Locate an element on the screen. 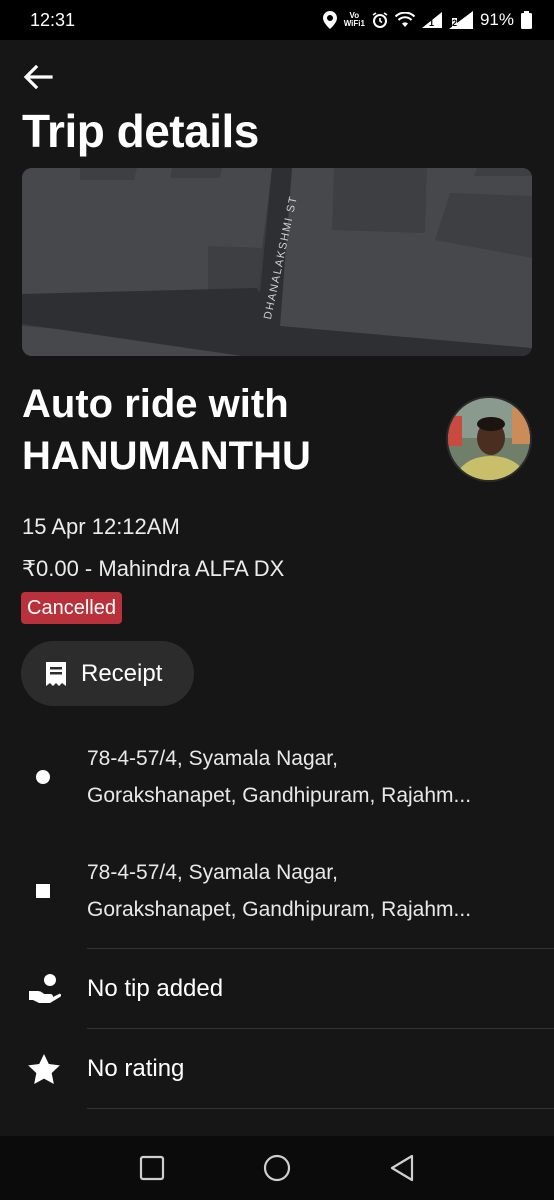 The width and height of the screenshot is (554, 1200). battery-percentage: 91% is located at coordinates (496, 19).